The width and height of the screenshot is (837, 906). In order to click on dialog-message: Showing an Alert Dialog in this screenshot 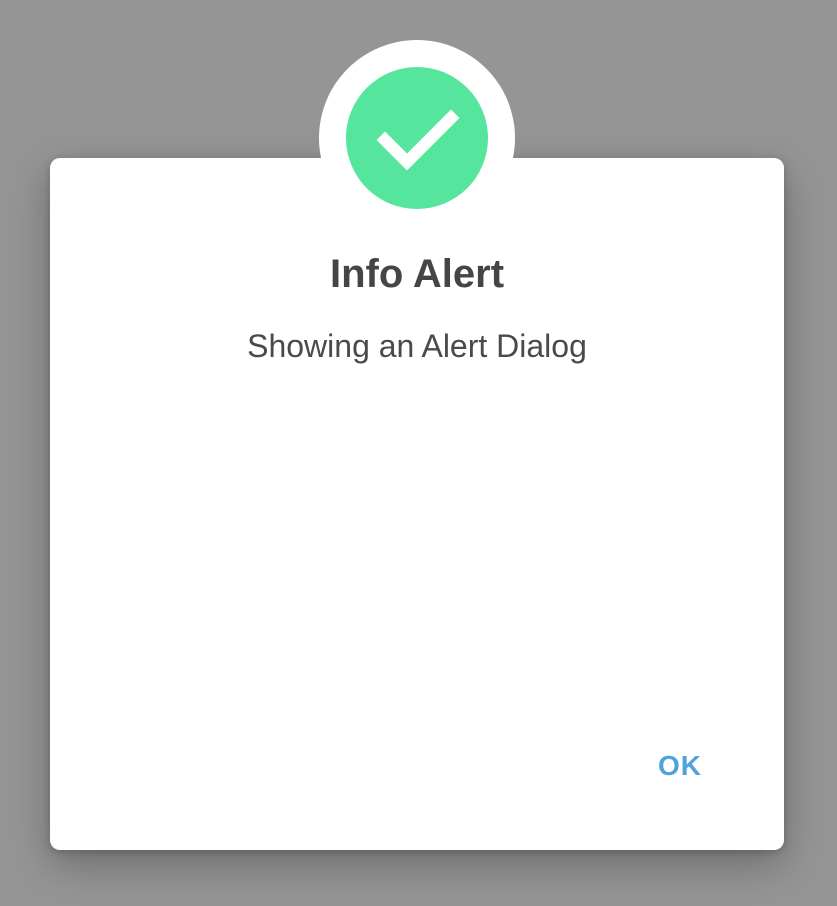, I will do `click(417, 346)`.